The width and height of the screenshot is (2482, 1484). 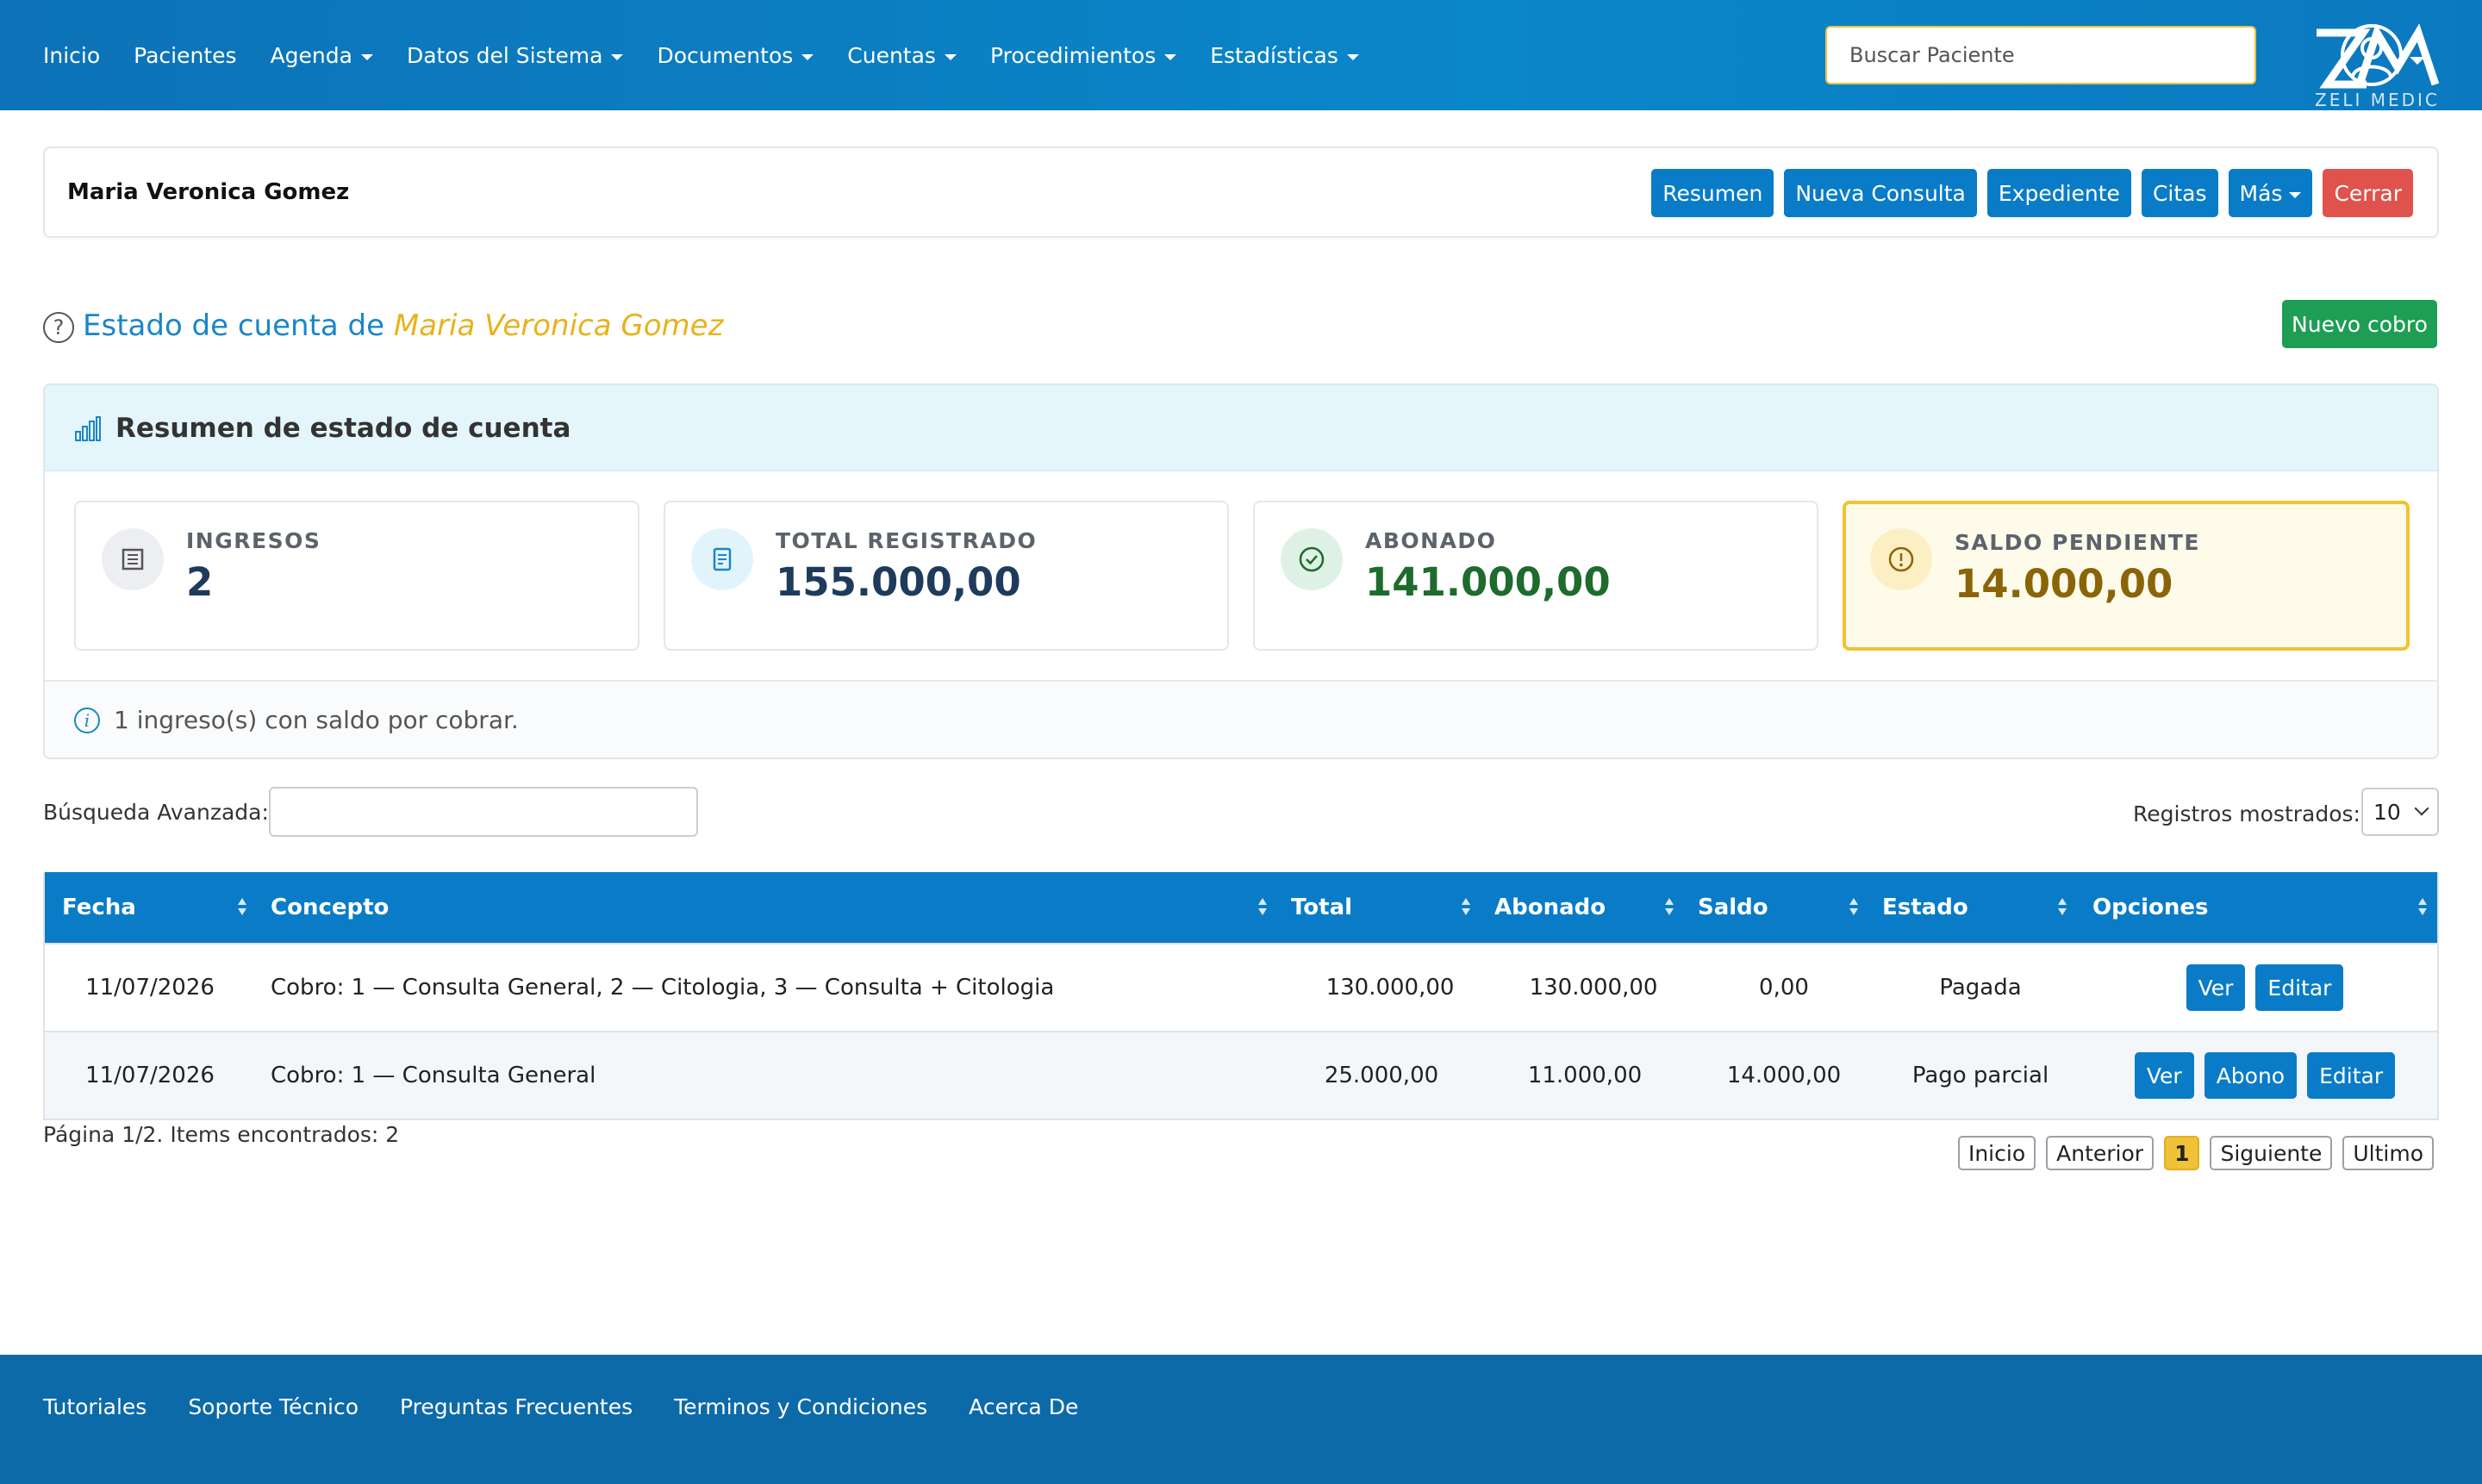 I want to click on help-icon: ?, so click(x=58, y=328).